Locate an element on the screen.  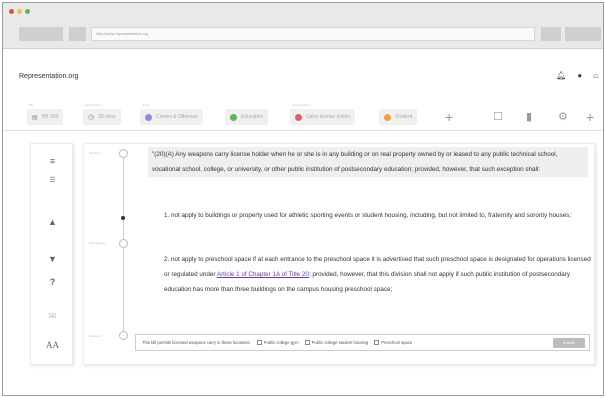
stakeholder-tag-carry-license: Stakeholders Carry license holder is located at coordinates (323, 114).